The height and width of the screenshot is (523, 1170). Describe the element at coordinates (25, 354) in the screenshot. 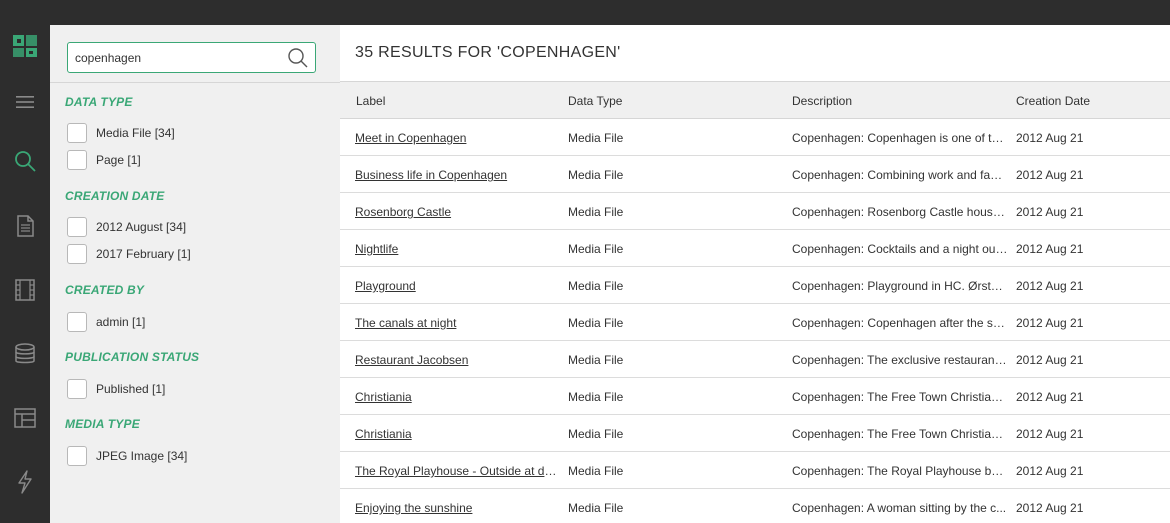

I see `database-icon` at that location.